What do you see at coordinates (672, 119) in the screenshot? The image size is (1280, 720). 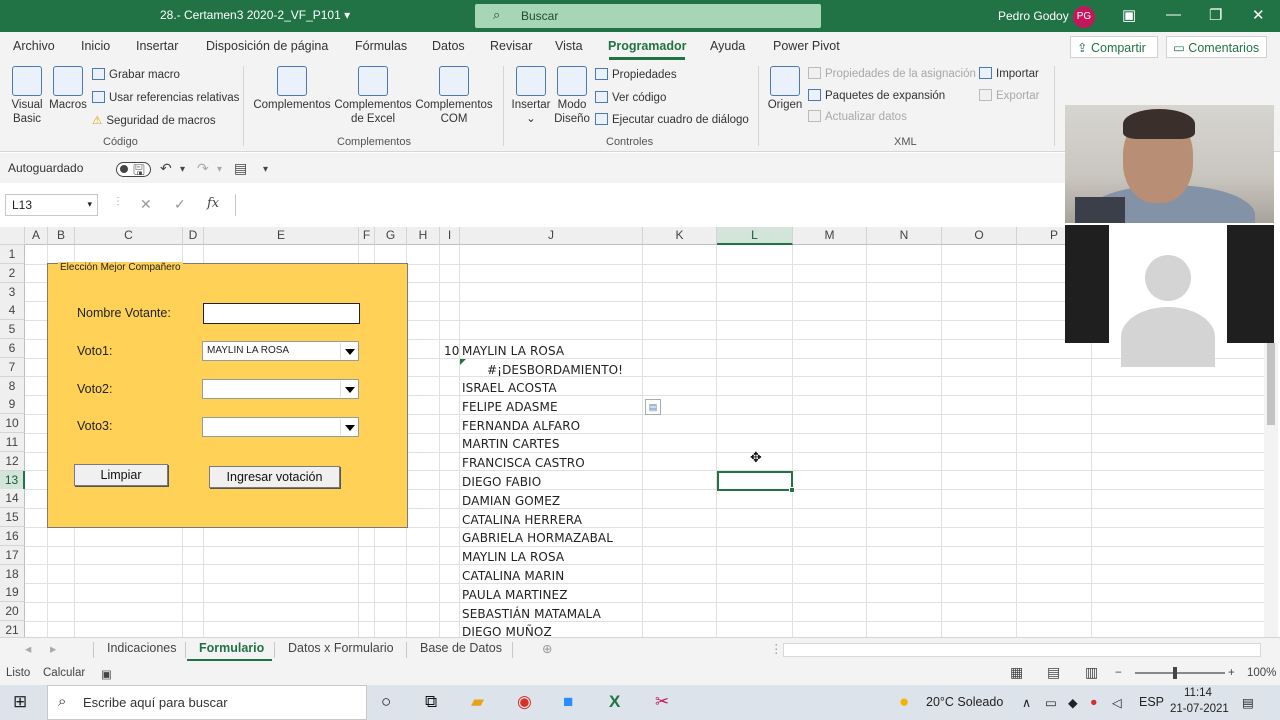 I see `run-dialog-button: Ejecutar cuadro de diálogo` at bounding box center [672, 119].